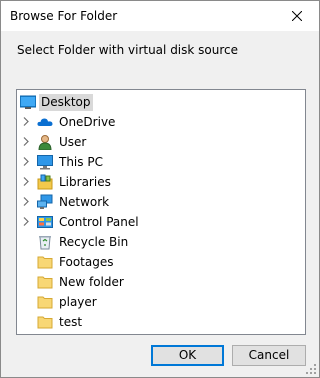 The height and width of the screenshot is (378, 320). Describe the element at coordinates (161, 222) in the screenshot. I see `tree-item-control-panel: Control Panel` at that location.